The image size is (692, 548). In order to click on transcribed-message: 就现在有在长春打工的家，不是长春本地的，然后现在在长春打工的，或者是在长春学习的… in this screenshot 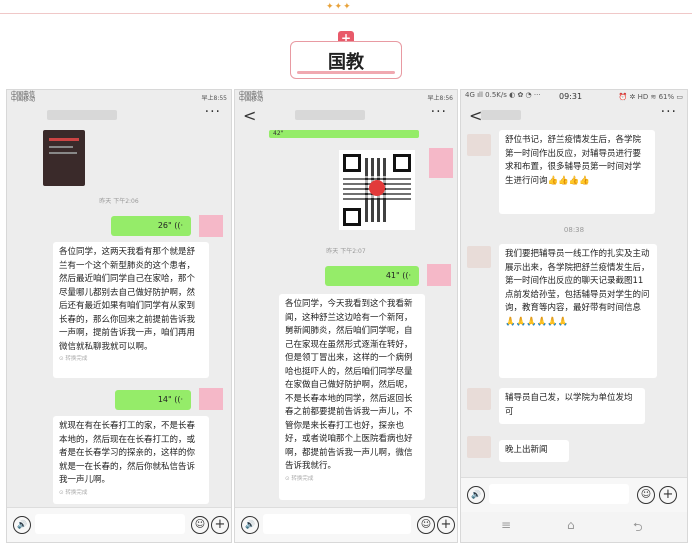, I will do `click(131, 460)`.